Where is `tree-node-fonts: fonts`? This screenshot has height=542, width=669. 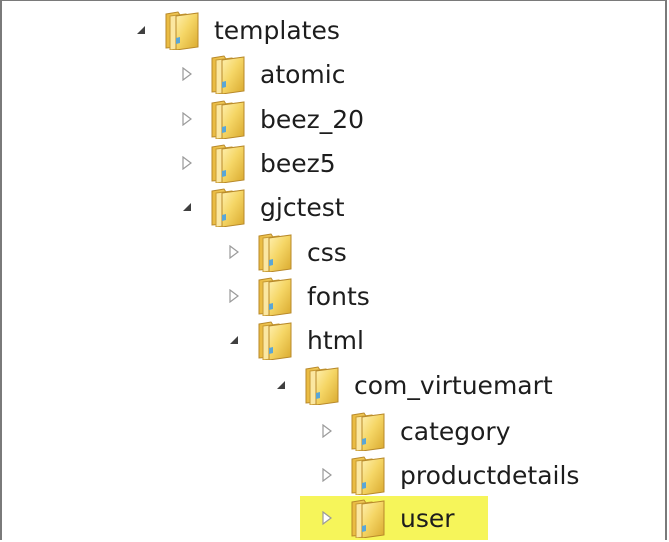 tree-node-fonts: fonts is located at coordinates (296, 296).